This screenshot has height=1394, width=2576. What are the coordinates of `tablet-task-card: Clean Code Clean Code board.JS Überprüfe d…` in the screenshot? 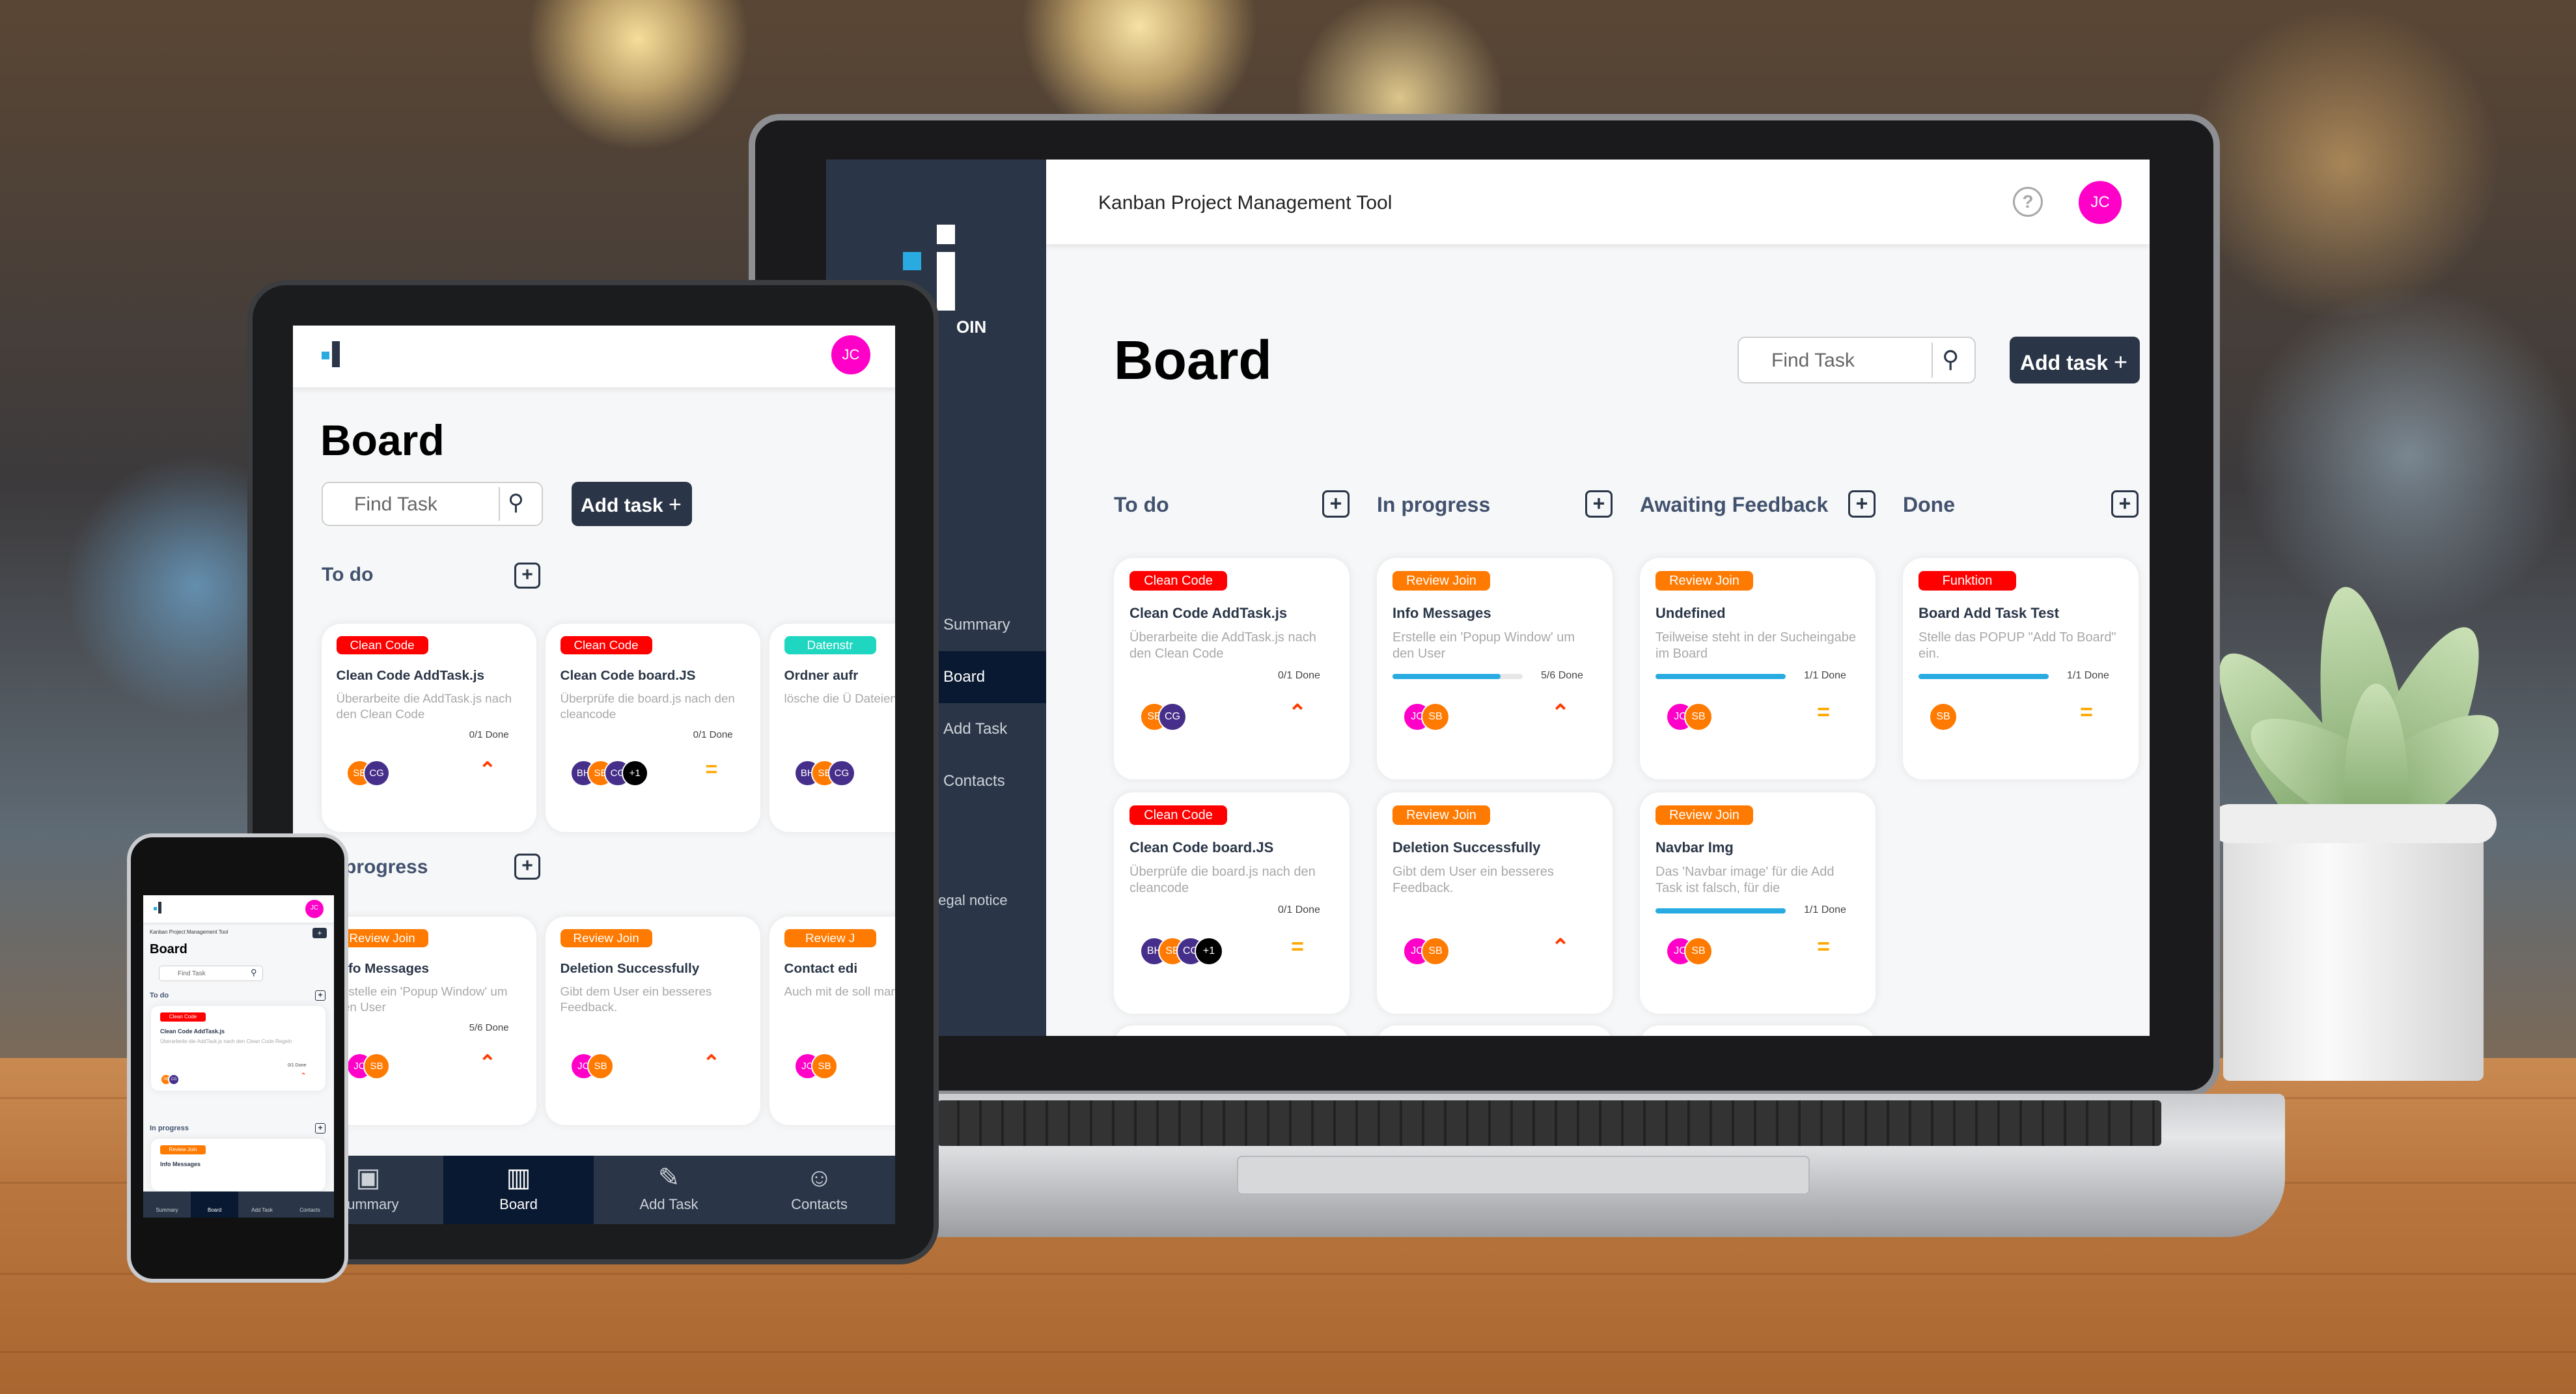 It's located at (653, 728).